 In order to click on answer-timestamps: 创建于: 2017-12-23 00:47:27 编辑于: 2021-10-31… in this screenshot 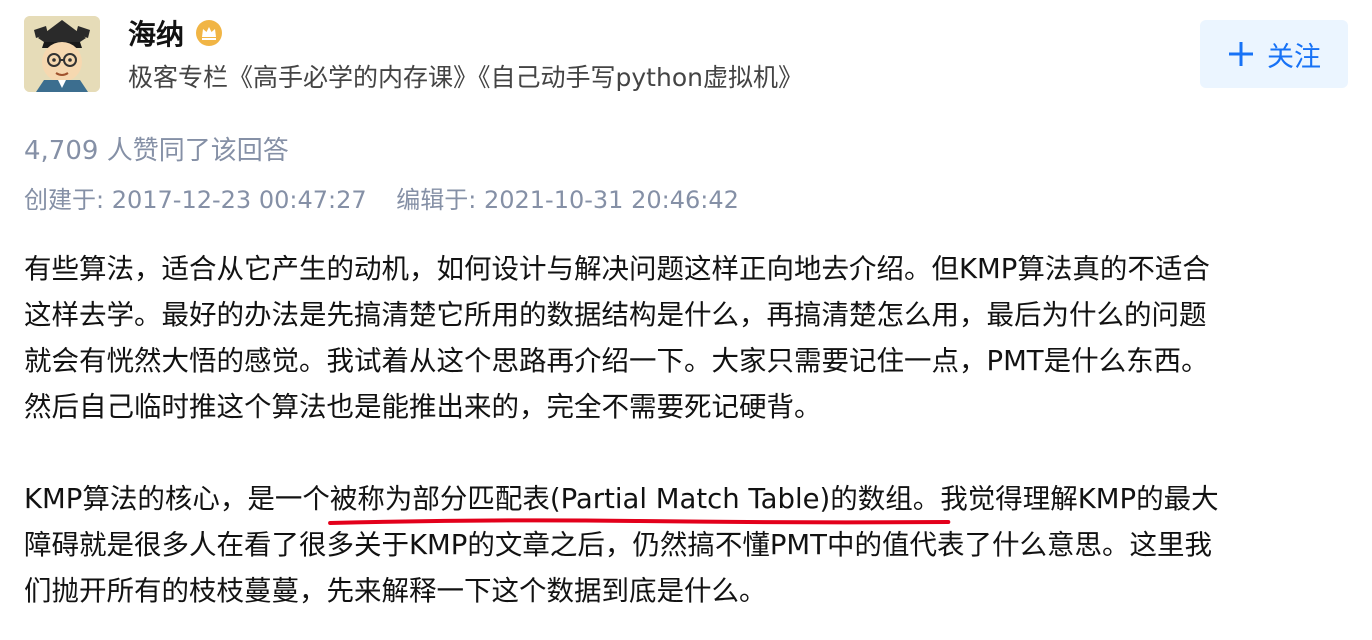, I will do `click(381, 197)`.